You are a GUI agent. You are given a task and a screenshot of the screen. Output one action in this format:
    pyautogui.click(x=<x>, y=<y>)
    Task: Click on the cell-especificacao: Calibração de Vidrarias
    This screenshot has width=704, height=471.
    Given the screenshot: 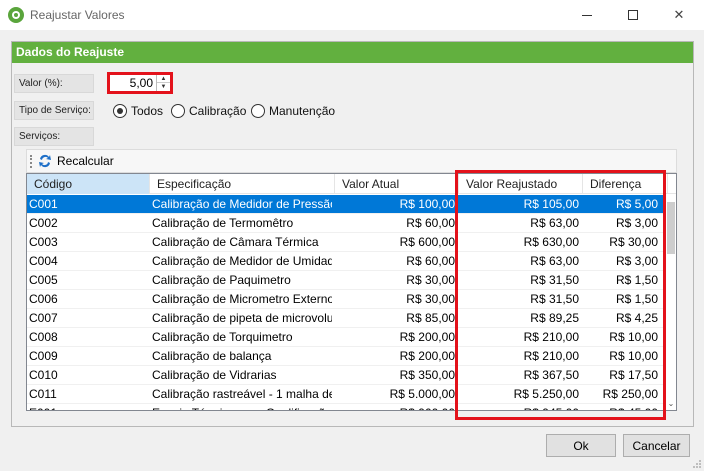 What is the action you would take?
    pyautogui.click(x=214, y=375)
    